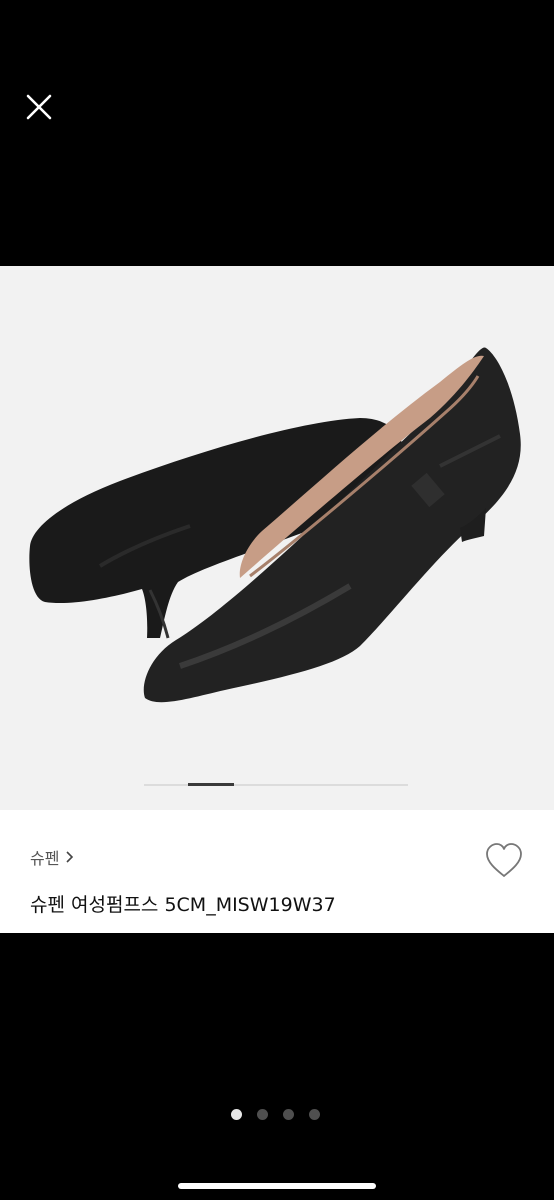 The image size is (554, 1200). Describe the element at coordinates (275, 1114) in the screenshot. I see `page-indicator-dots` at that location.